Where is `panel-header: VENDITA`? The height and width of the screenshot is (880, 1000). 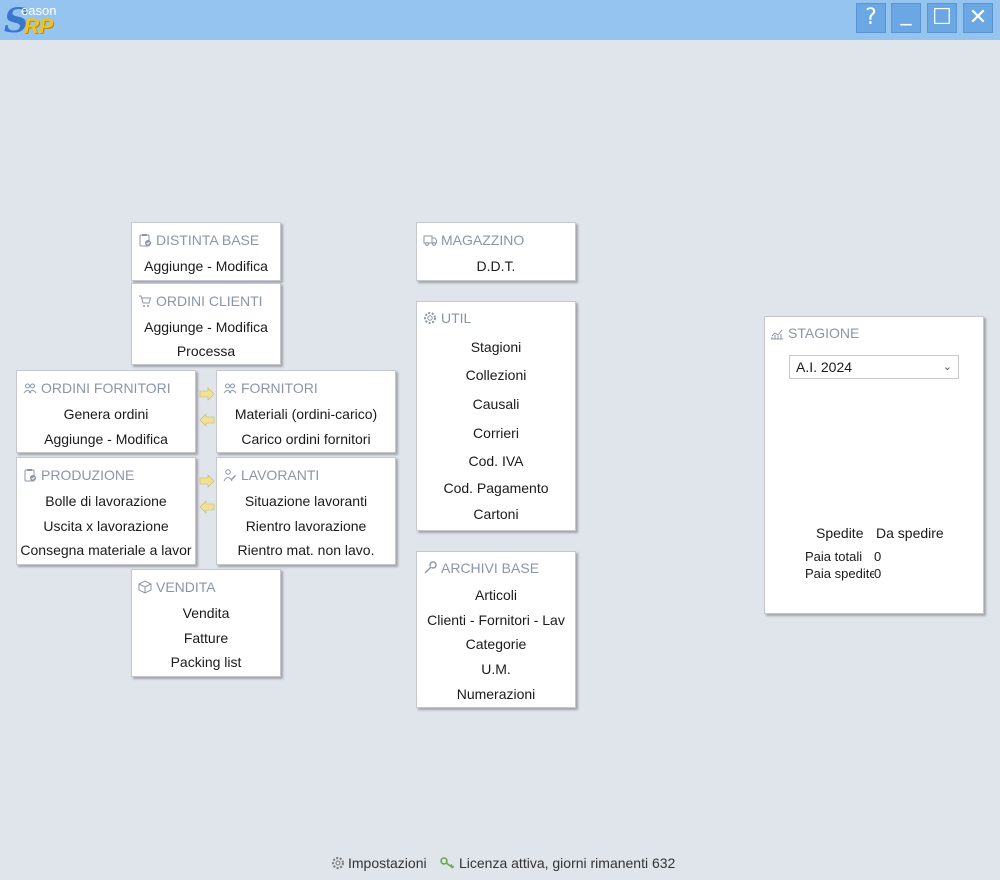
panel-header: VENDITA is located at coordinates (177, 587).